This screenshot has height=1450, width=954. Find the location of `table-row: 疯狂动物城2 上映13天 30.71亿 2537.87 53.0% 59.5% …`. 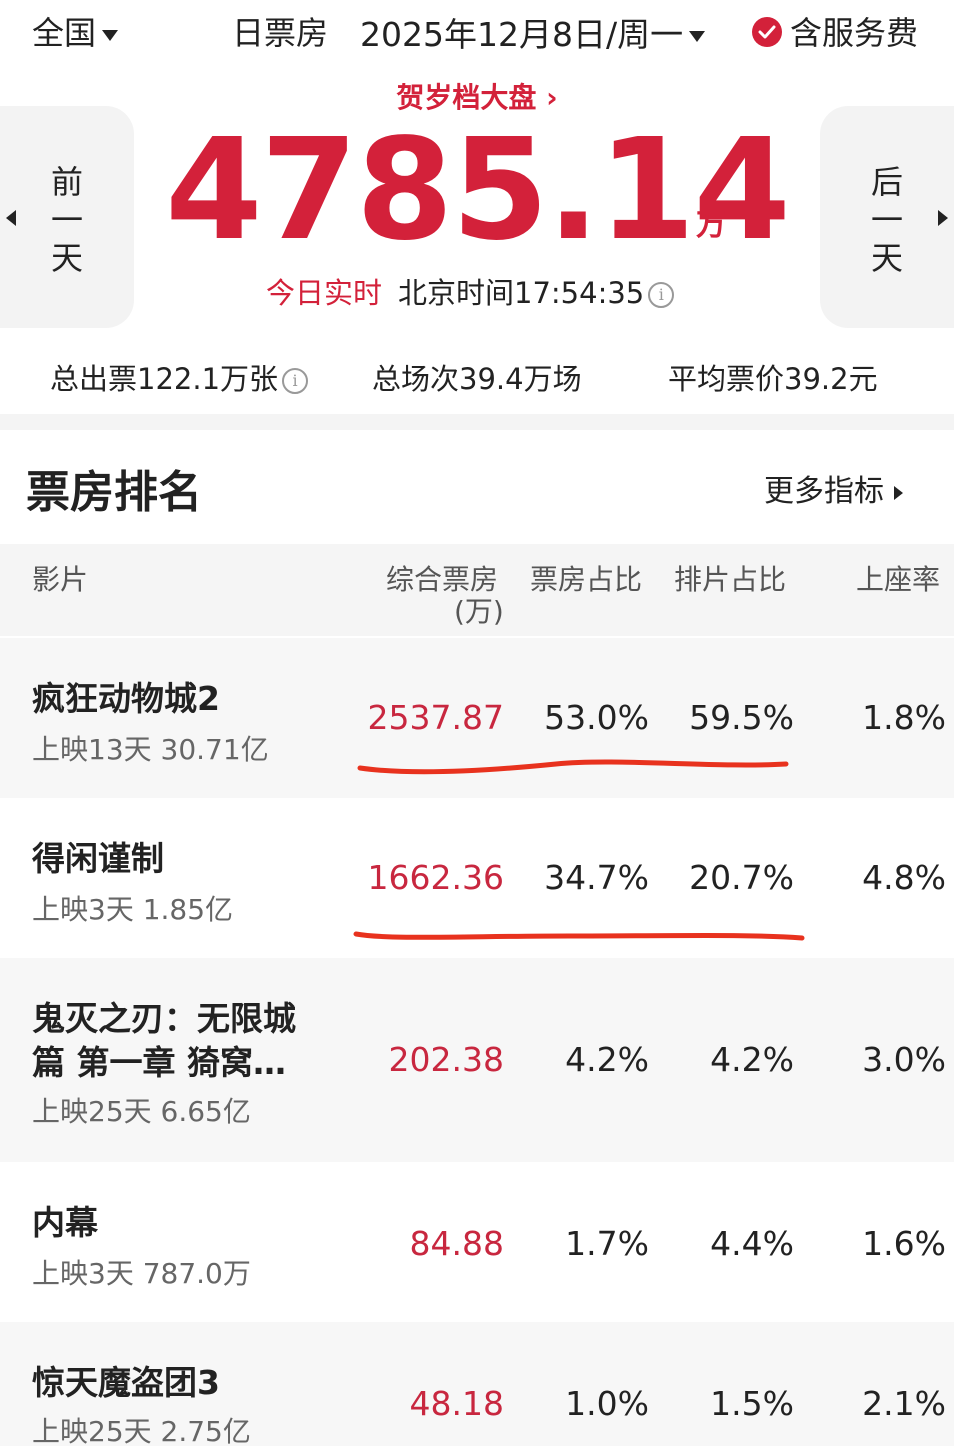

table-row: 疯狂动物城2 上映13天 30.71亿 2537.87 53.0% 59.5% … is located at coordinates (477, 718).